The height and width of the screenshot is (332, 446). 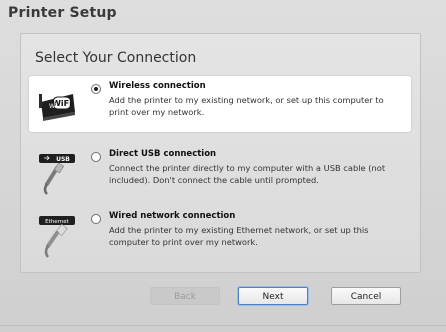 I want to click on radio-wireless, so click(x=96, y=89).